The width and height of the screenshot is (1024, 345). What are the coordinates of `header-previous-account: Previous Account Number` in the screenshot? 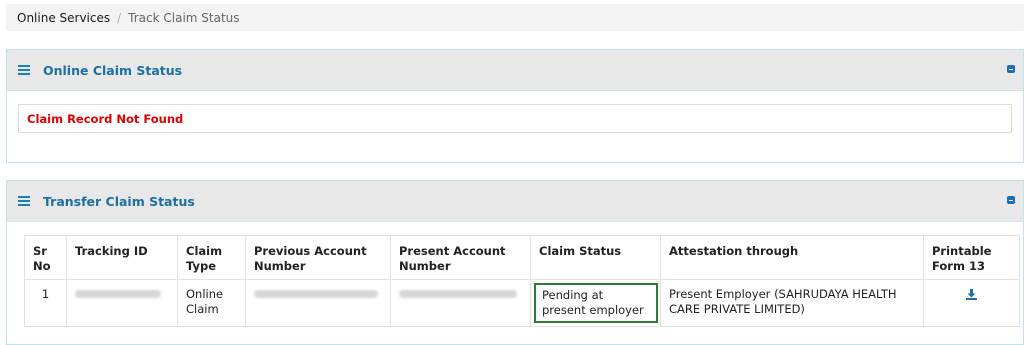 It's located at (318, 257).